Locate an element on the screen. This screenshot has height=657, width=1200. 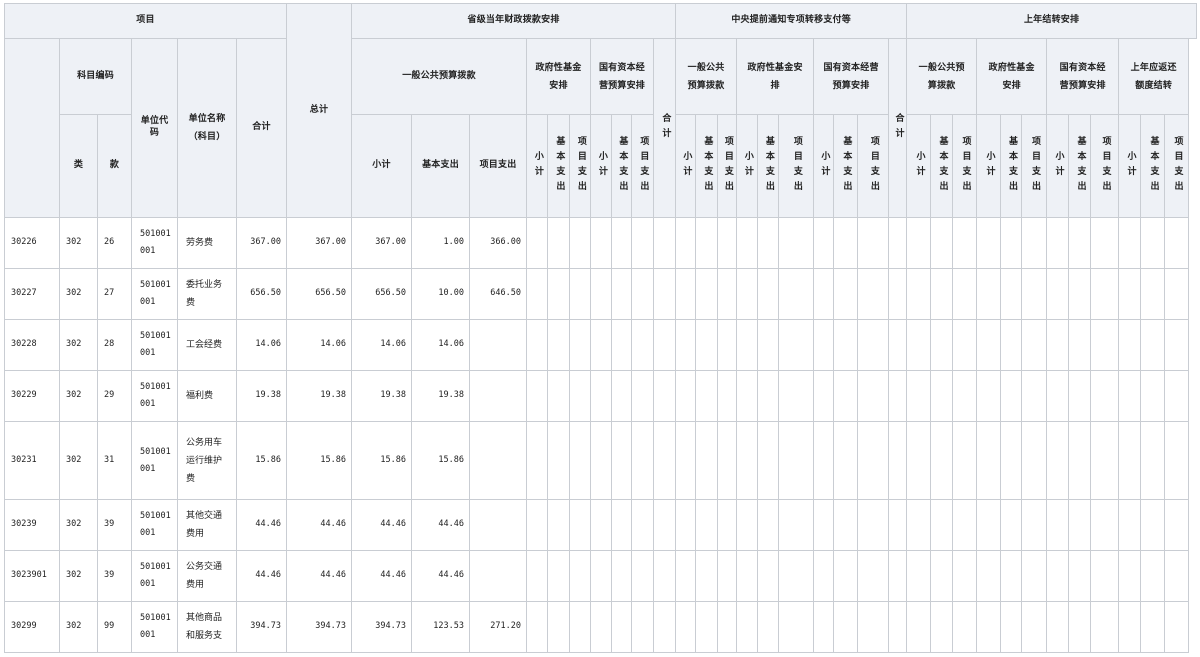
cell-xiaoji: 44.46 is located at coordinates (381, 525).